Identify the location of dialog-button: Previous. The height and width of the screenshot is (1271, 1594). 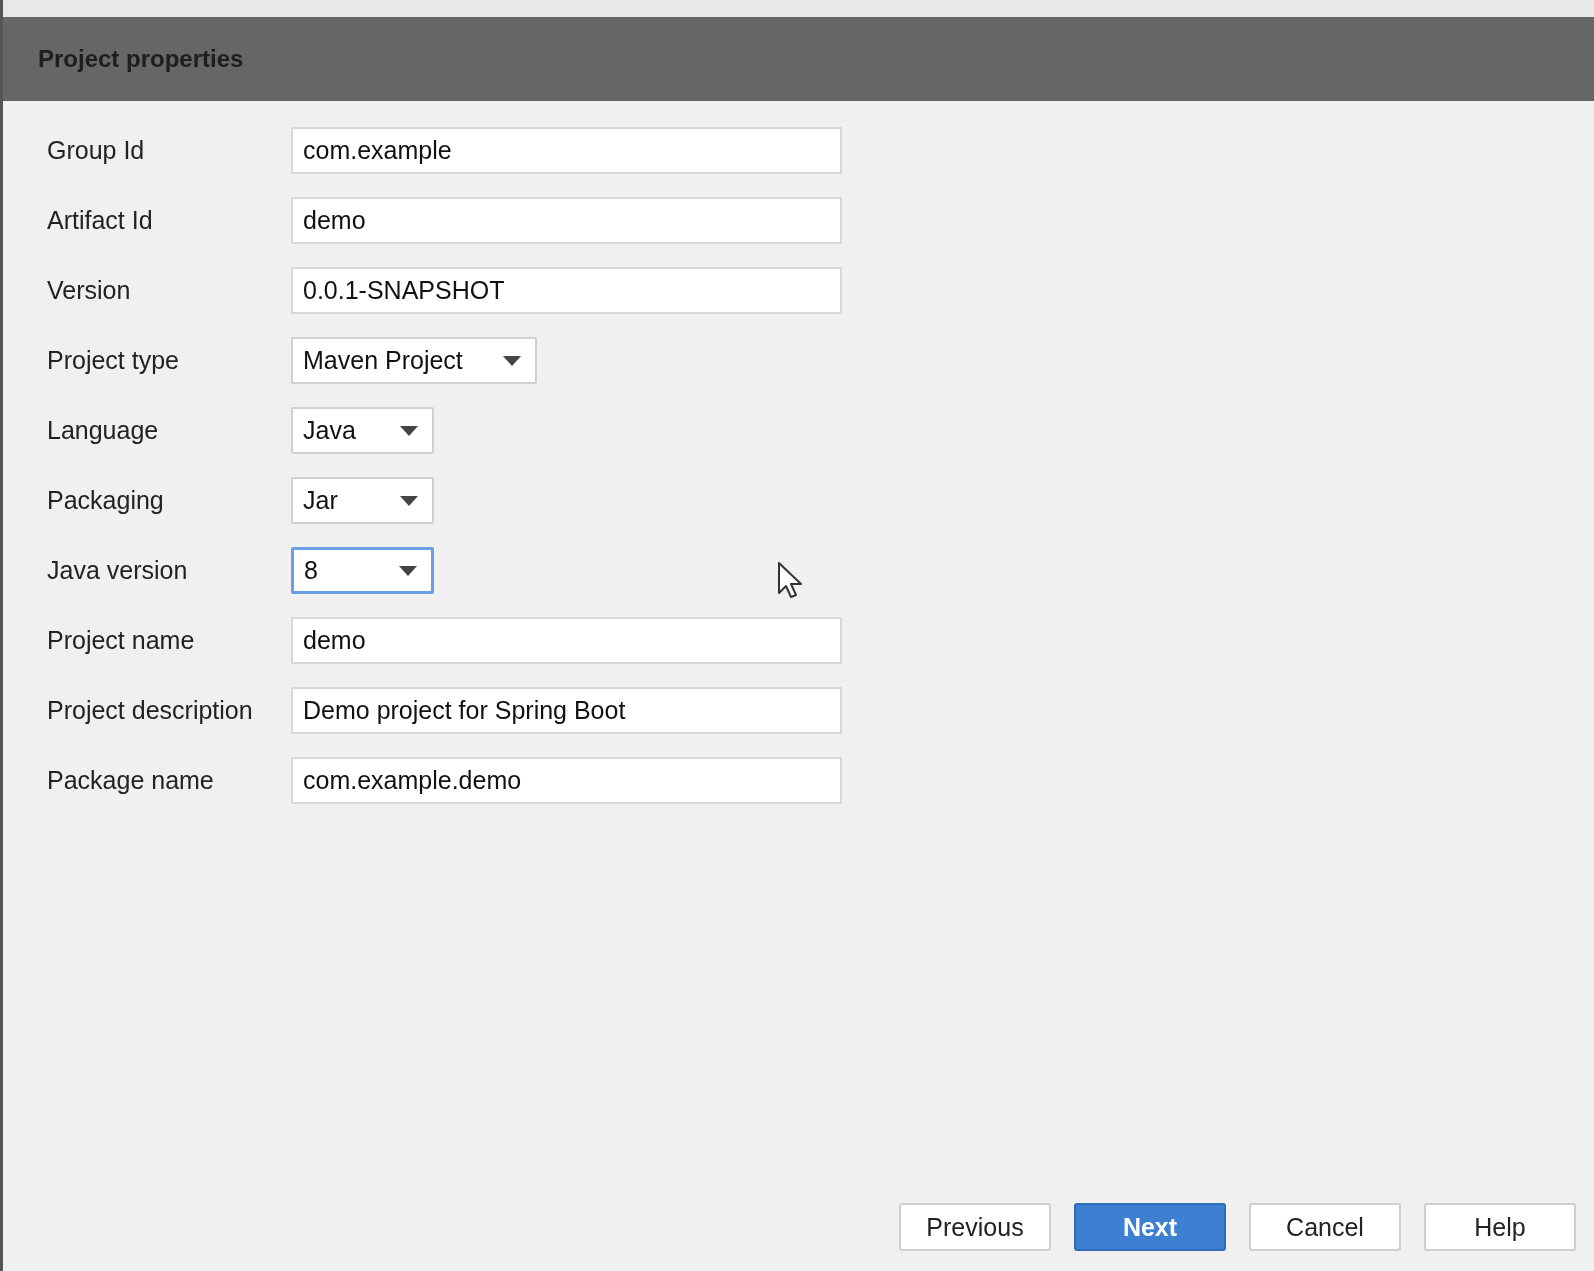
(975, 1227).